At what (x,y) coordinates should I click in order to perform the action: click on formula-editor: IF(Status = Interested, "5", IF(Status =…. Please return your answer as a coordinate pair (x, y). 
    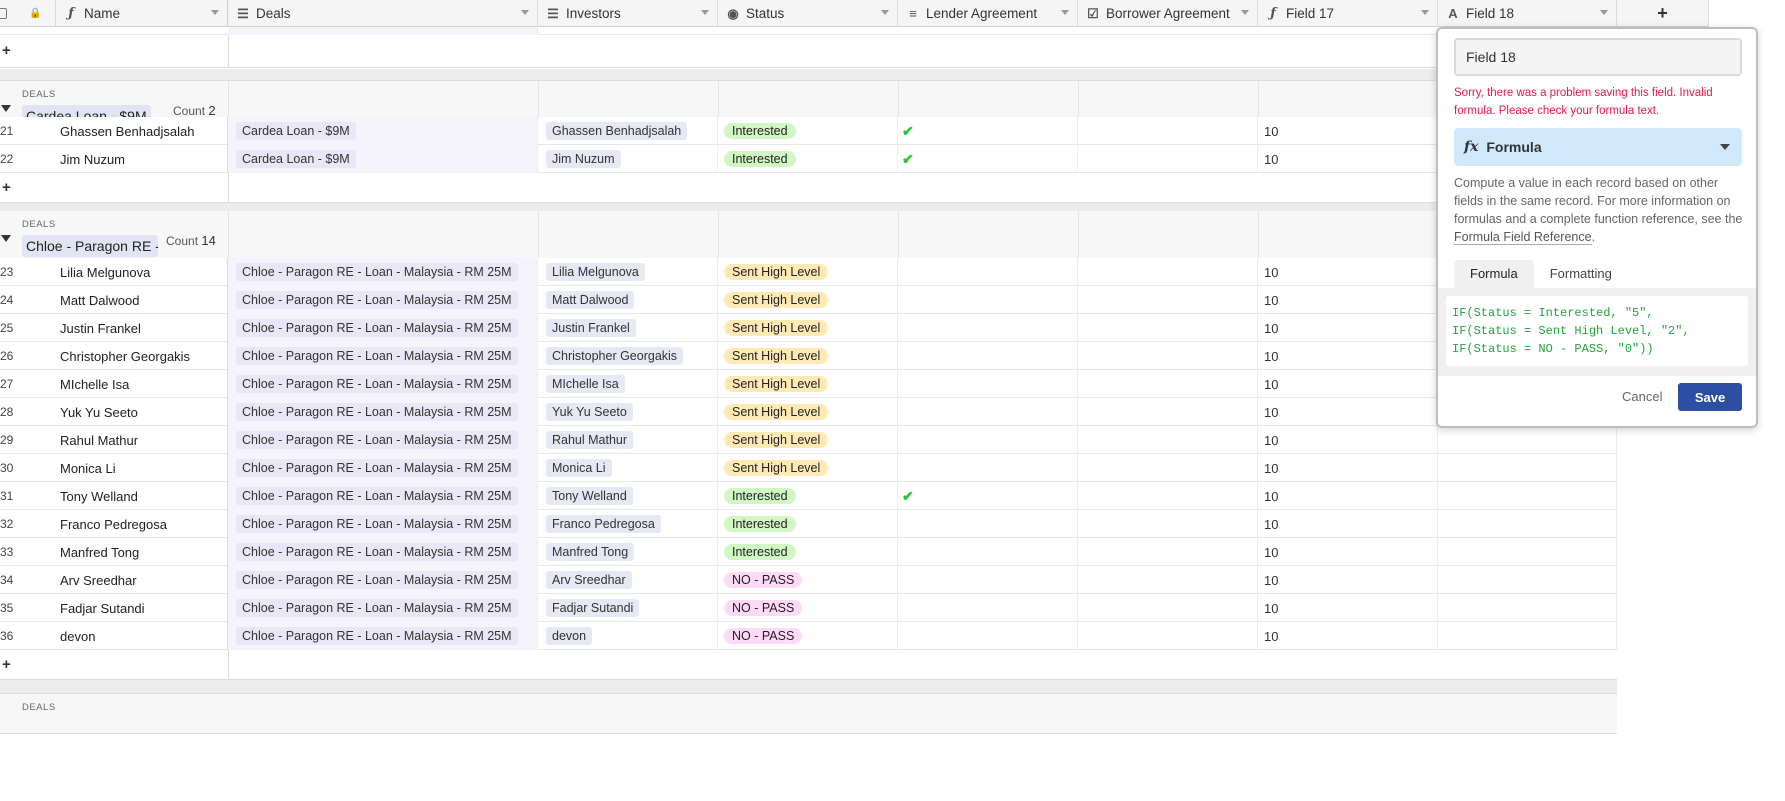
    Looking at the image, I should click on (1597, 331).